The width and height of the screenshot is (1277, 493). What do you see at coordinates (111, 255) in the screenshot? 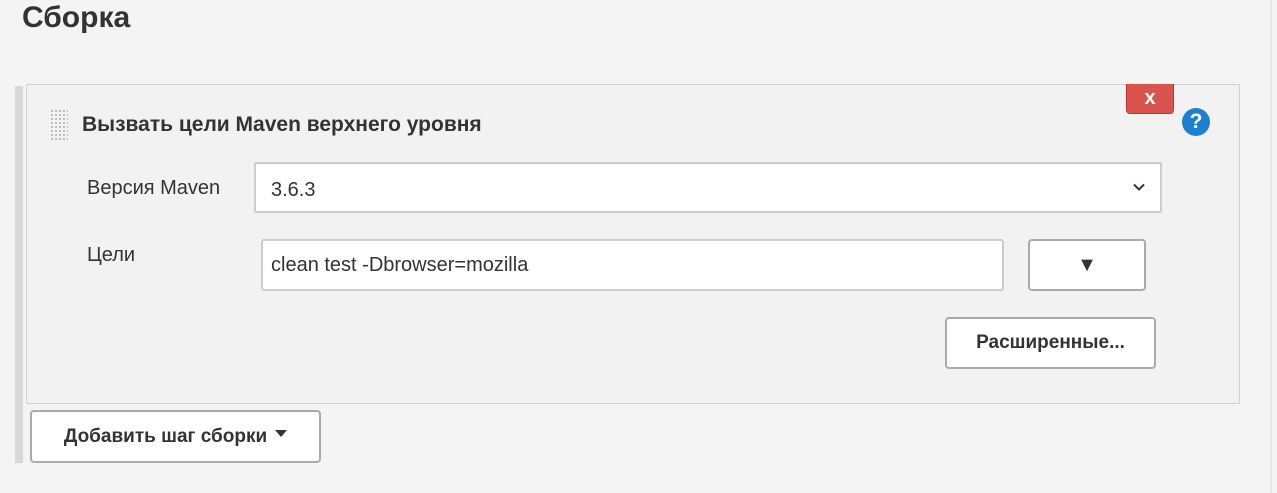
I see `goals-label: Цели` at bounding box center [111, 255].